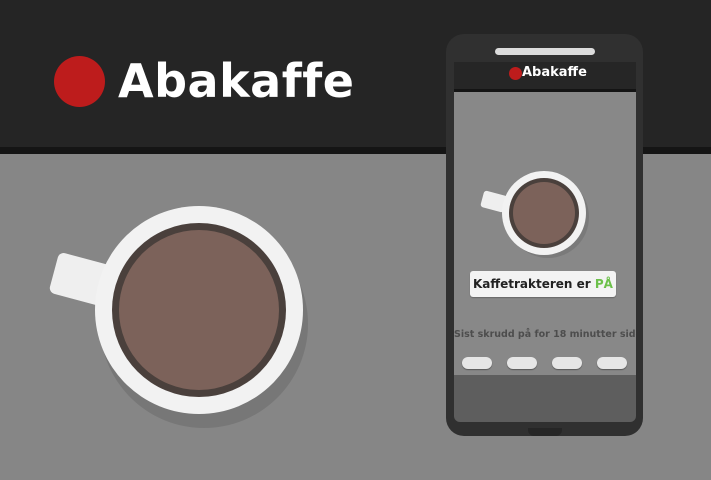  What do you see at coordinates (515, 73) in the screenshot?
I see `app-logo-dot-icon` at bounding box center [515, 73].